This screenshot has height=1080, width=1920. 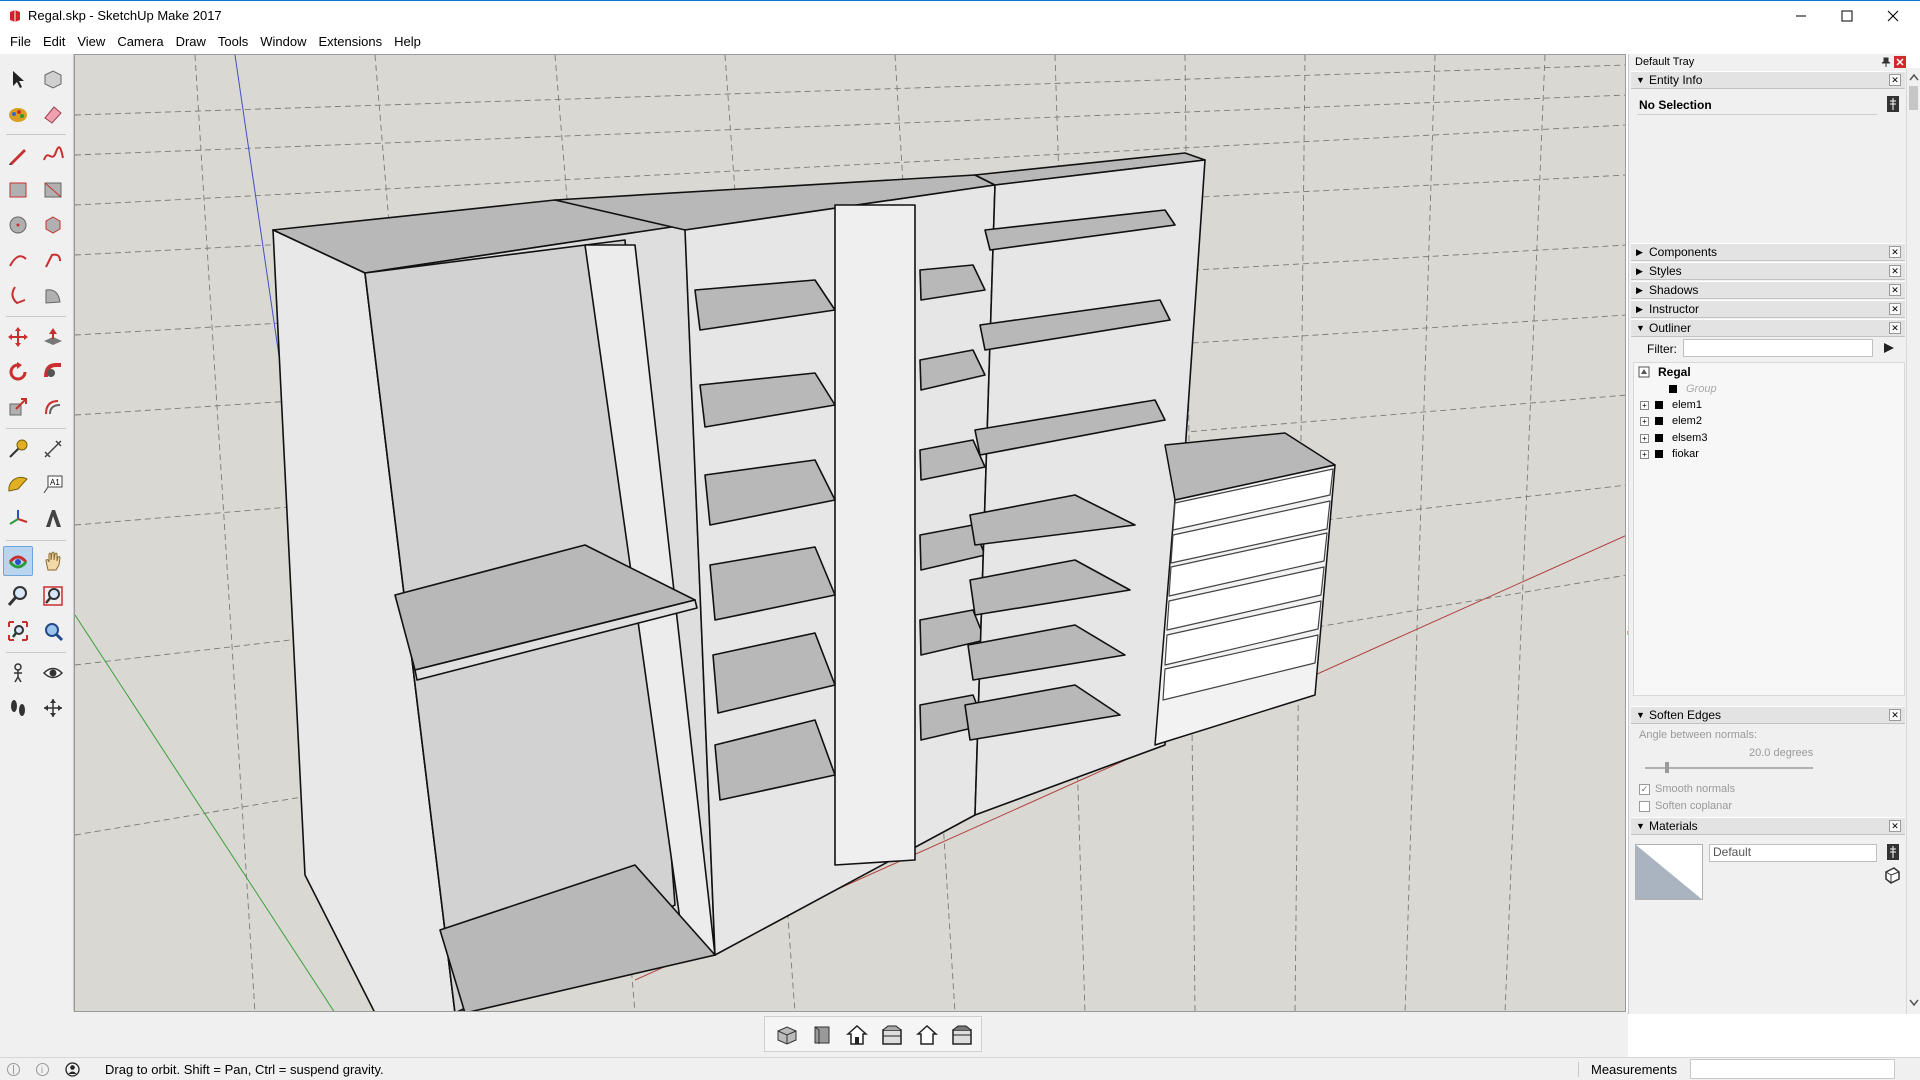 I want to click on pie-tool, so click(x=53, y=295).